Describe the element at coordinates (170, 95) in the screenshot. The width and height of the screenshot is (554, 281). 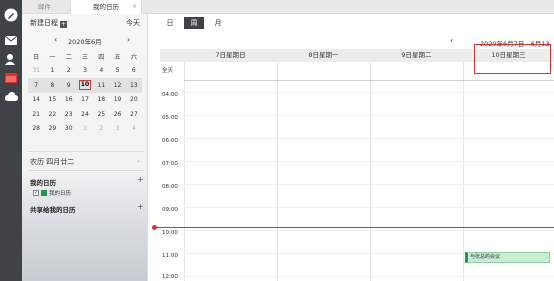
I see `time-label: 04:00` at that location.